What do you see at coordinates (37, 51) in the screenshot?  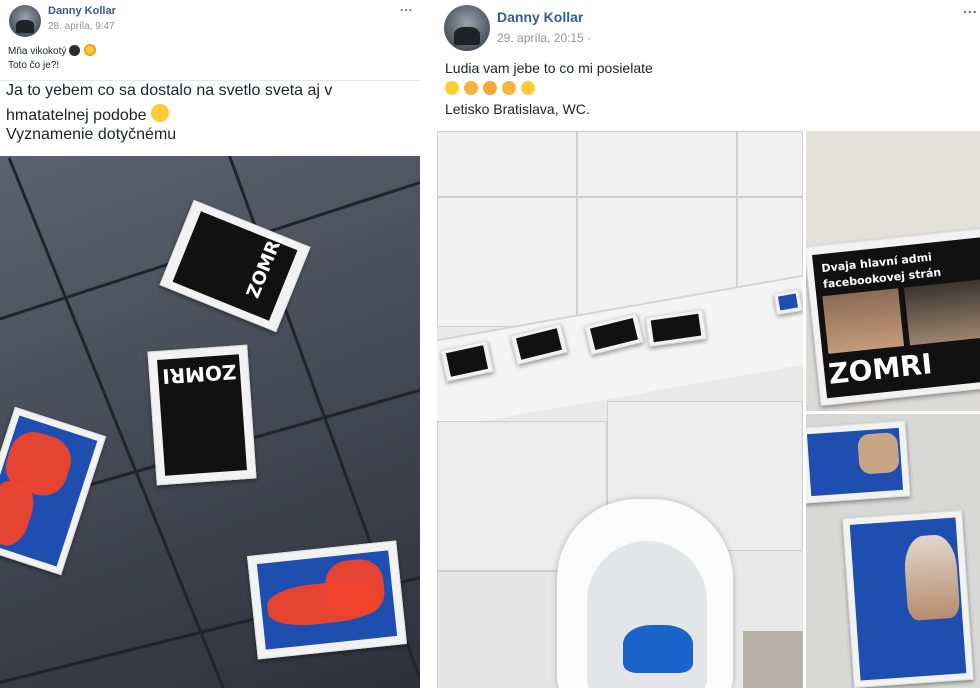 I see `caption-text: Mňa vikokotý` at bounding box center [37, 51].